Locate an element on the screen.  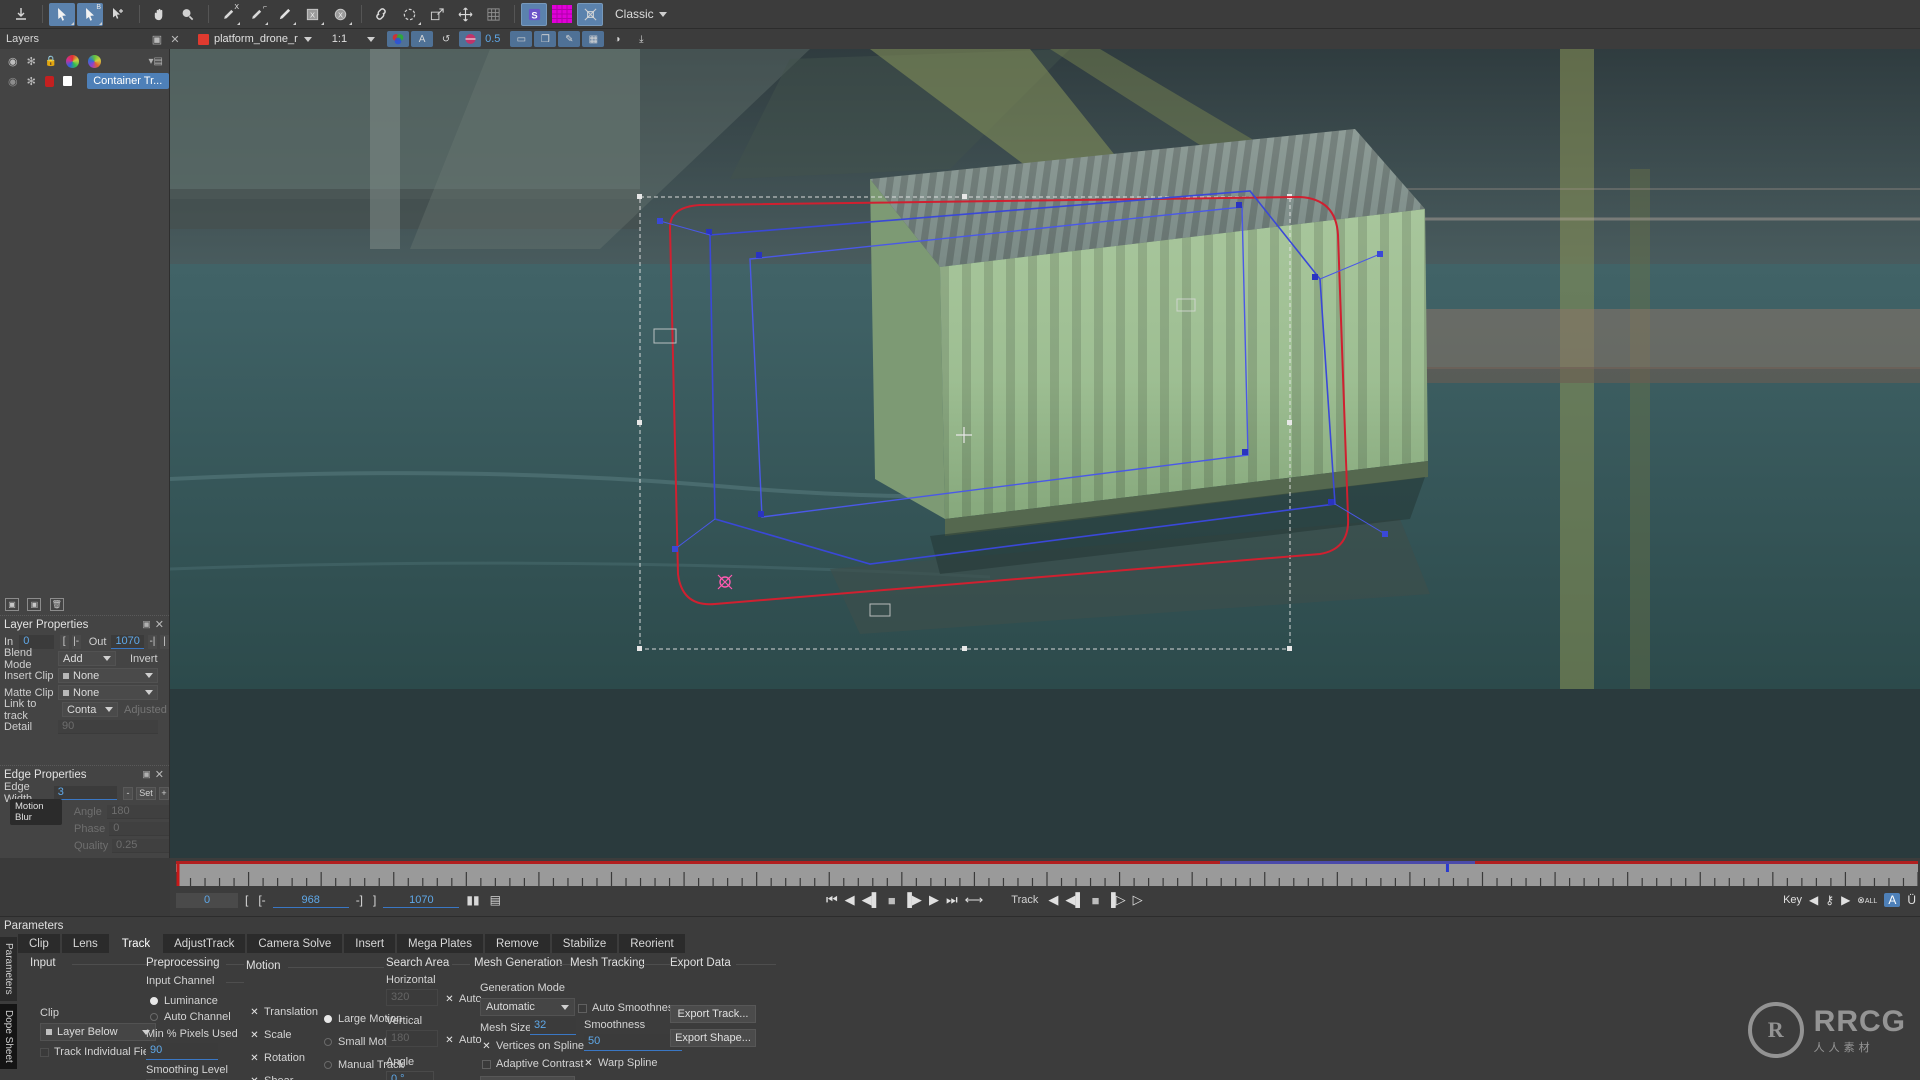
layer-spline-color-swatch is located at coordinates (68, 81).